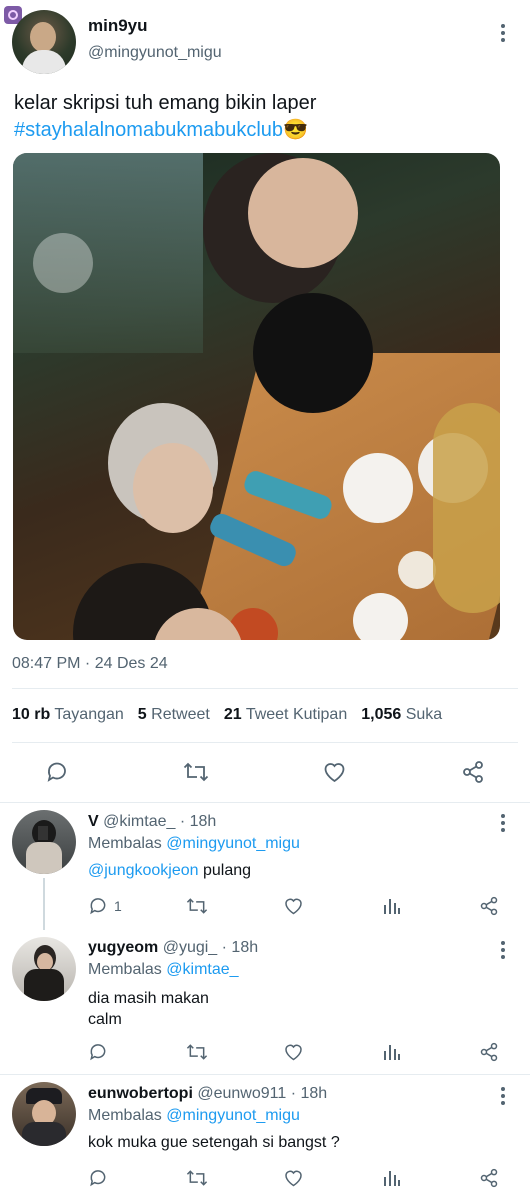  I want to click on replying-to-link: @kimtae_, so click(202, 969).